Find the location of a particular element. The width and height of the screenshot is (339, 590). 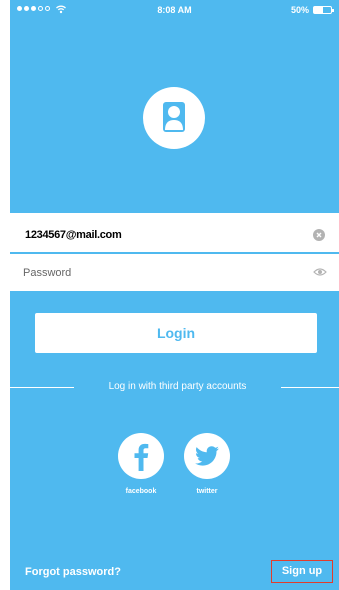

login-button: Login is located at coordinates (176, 333).